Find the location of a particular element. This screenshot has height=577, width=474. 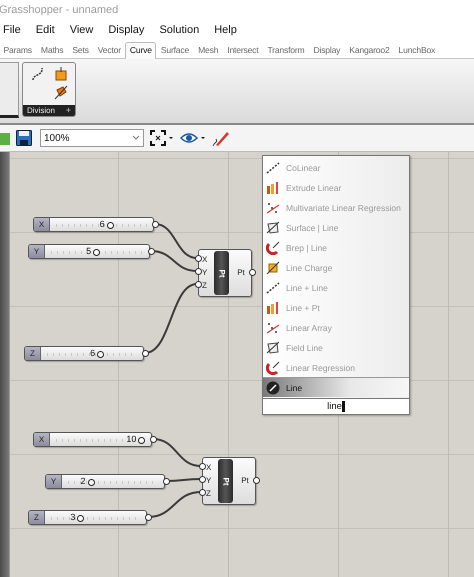

menu-item: View is located at coordinates (82, 30).